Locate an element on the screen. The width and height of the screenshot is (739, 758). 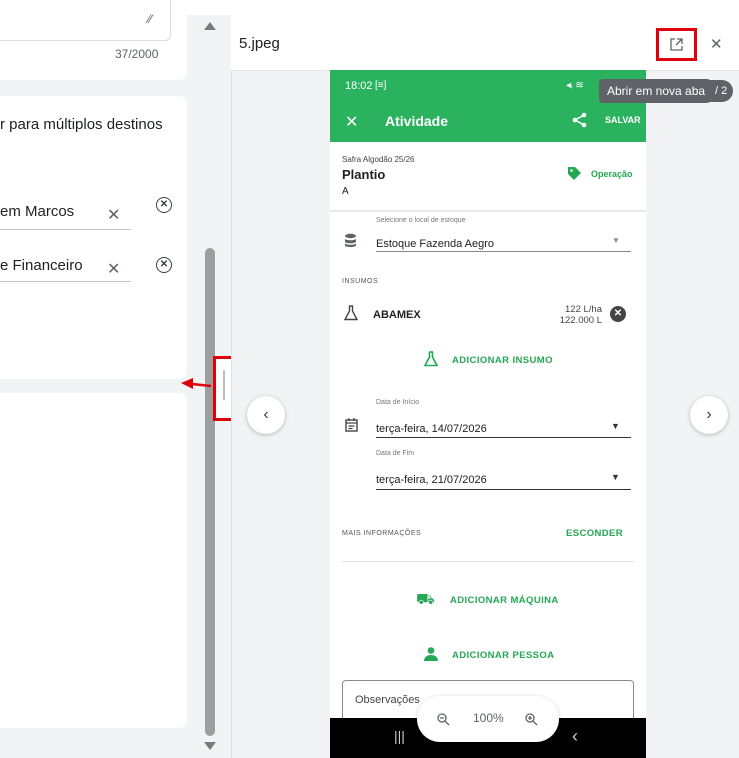
back-icon: ‹ is located at coordinates (575, 736).